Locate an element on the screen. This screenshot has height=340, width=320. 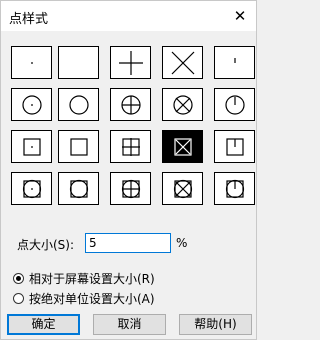
point-style-circle-dot-icon is located at coordinates (31, 104).